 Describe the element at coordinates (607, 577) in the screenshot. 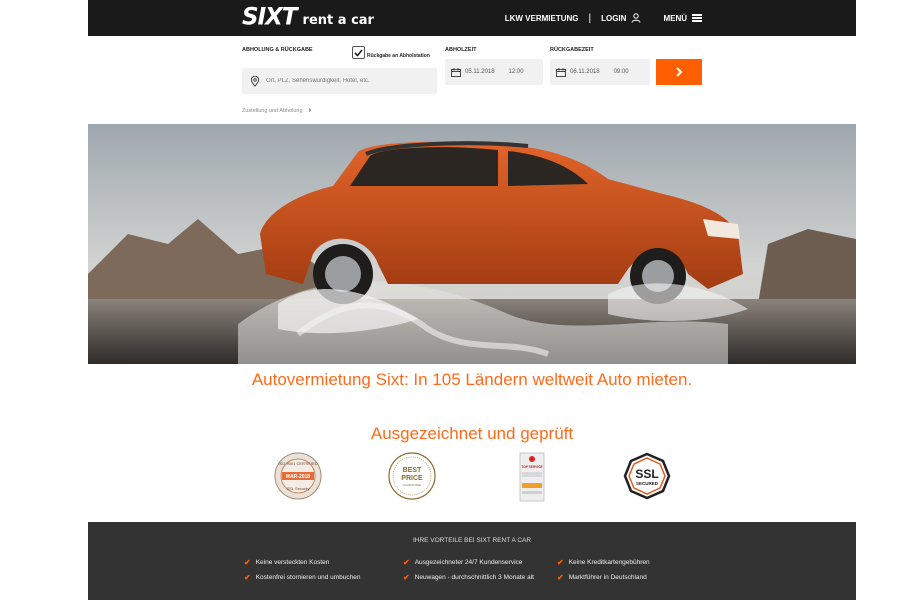

I see `benefit-label: Marktführer in Deutschland` at that location.